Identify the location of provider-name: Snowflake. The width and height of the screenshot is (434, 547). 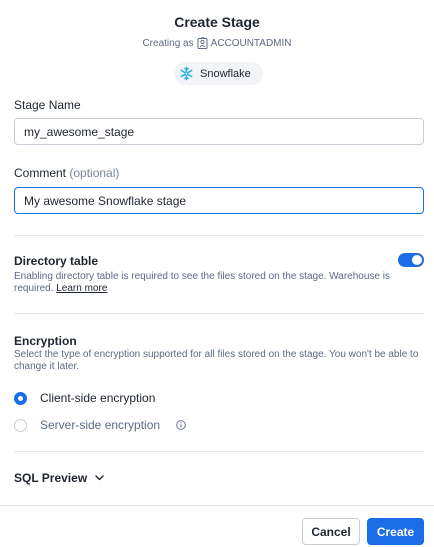
(225, 73).